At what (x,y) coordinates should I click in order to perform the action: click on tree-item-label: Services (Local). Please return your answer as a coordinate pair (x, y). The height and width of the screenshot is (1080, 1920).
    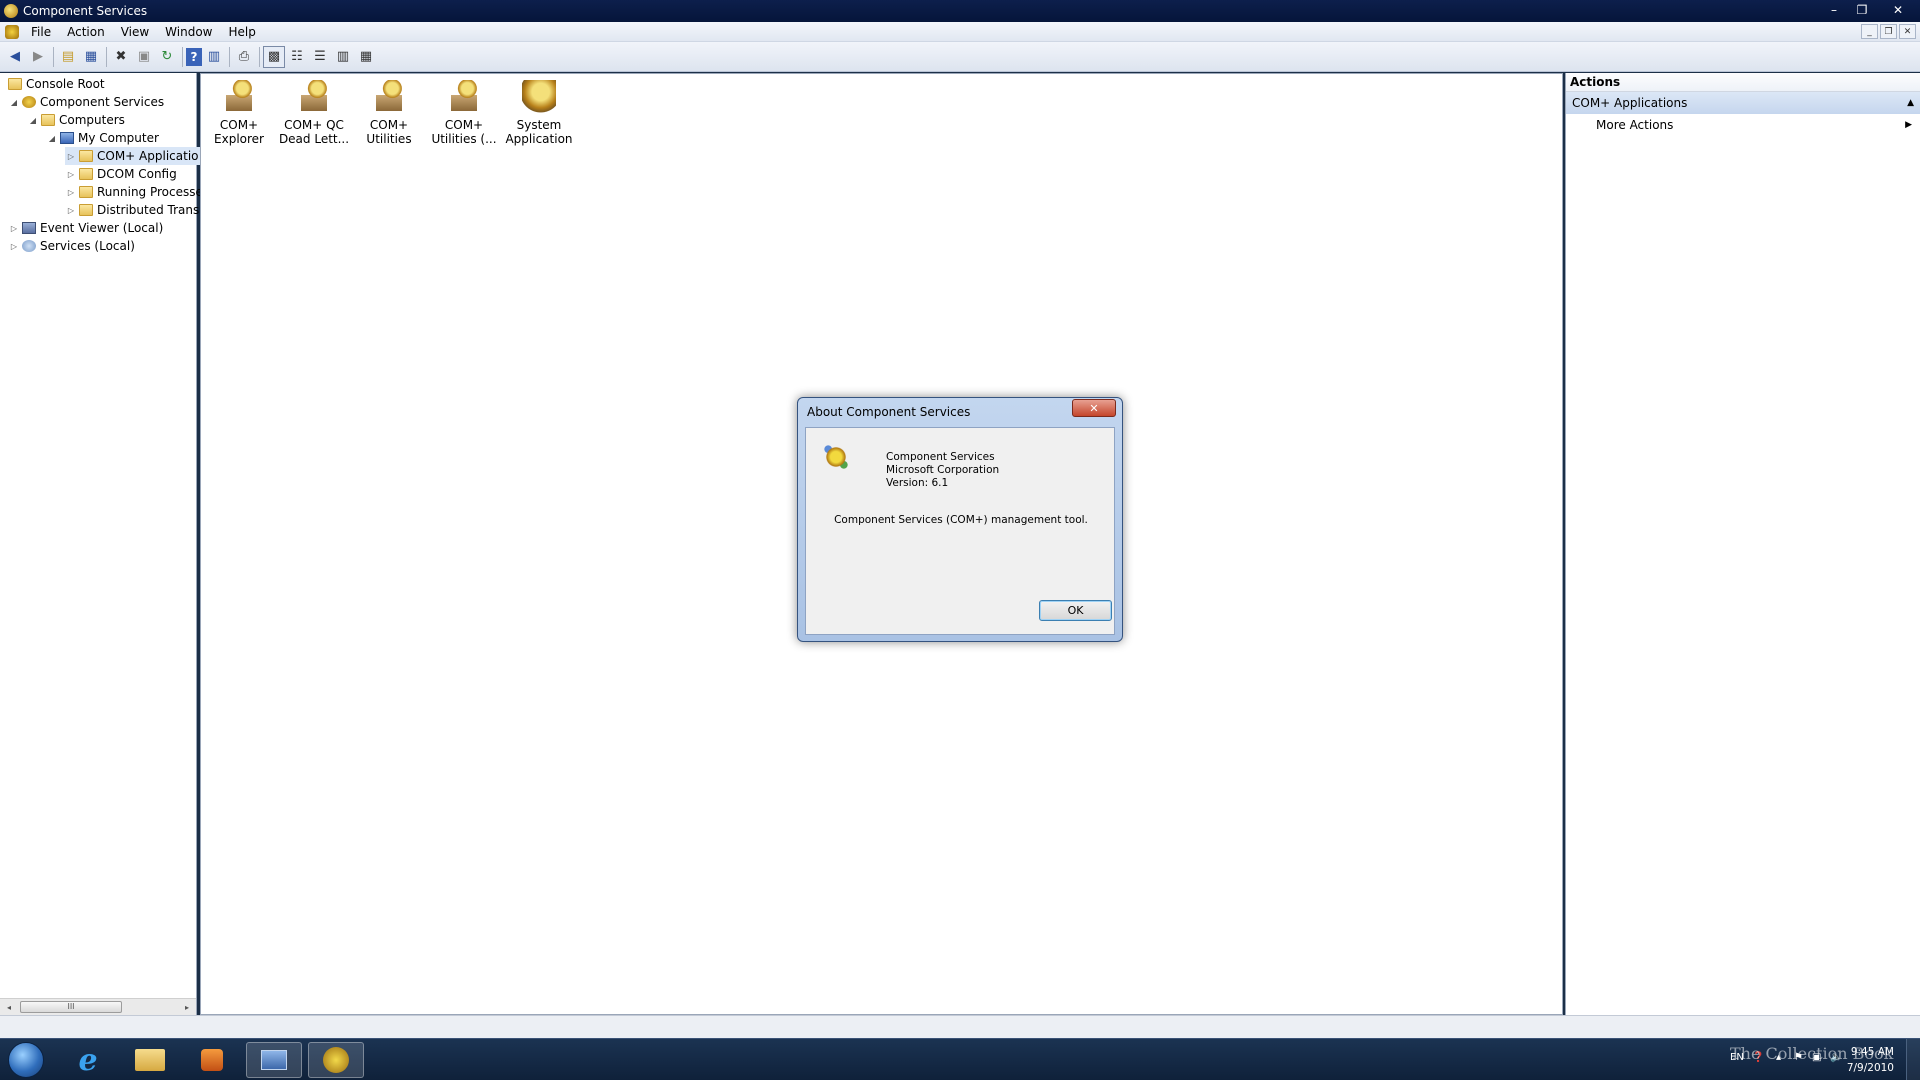
    Looking at the image, I should click on (87, 246).